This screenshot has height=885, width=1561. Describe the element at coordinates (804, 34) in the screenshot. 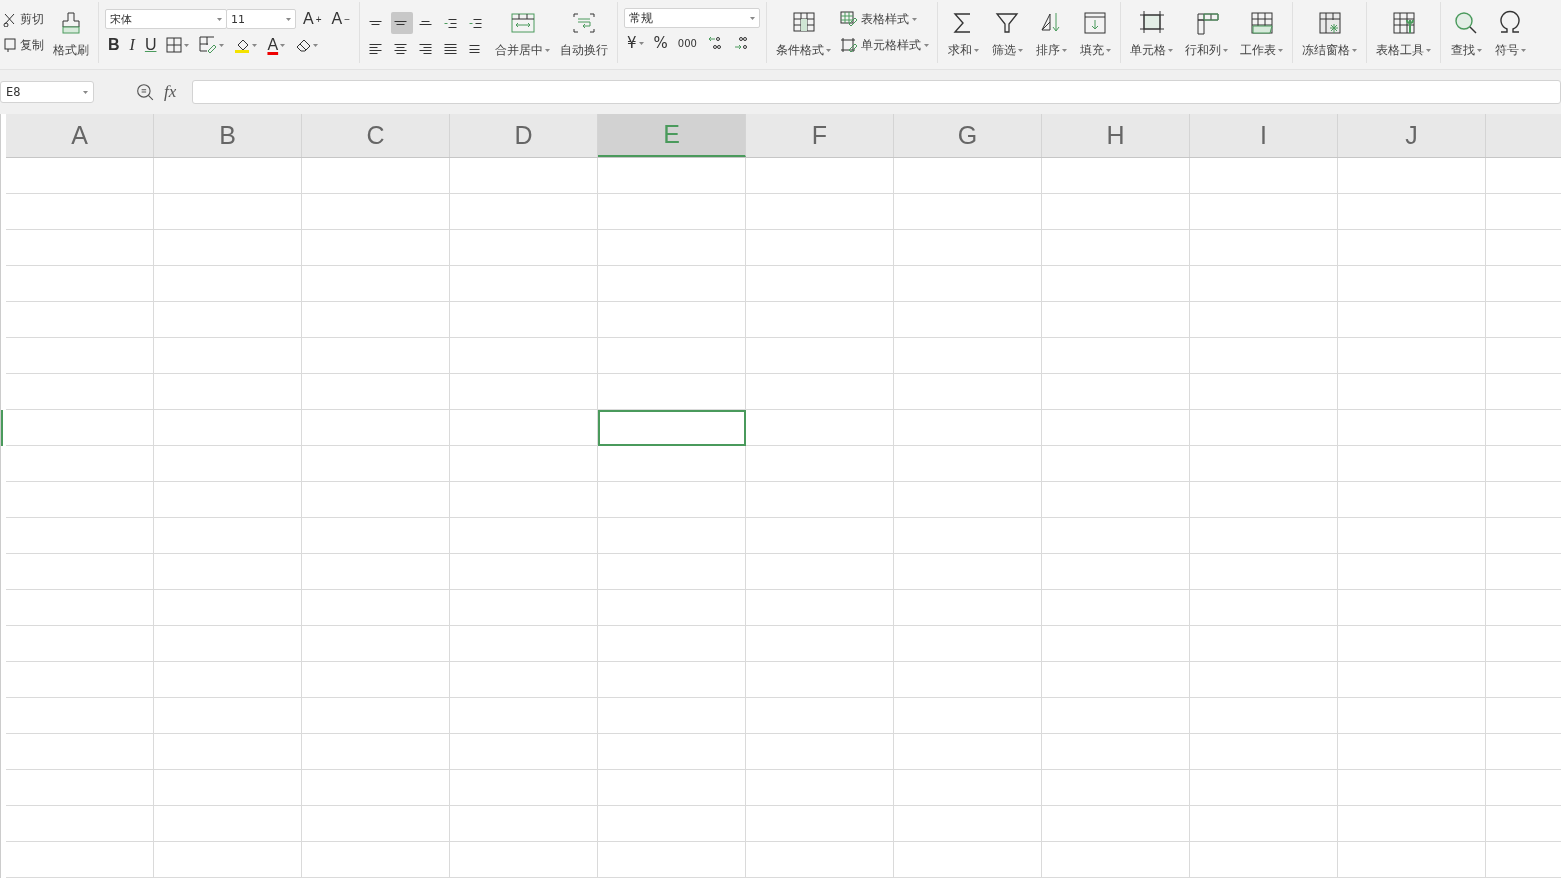

I see `conditional-format-button: 条件格式` at that location.